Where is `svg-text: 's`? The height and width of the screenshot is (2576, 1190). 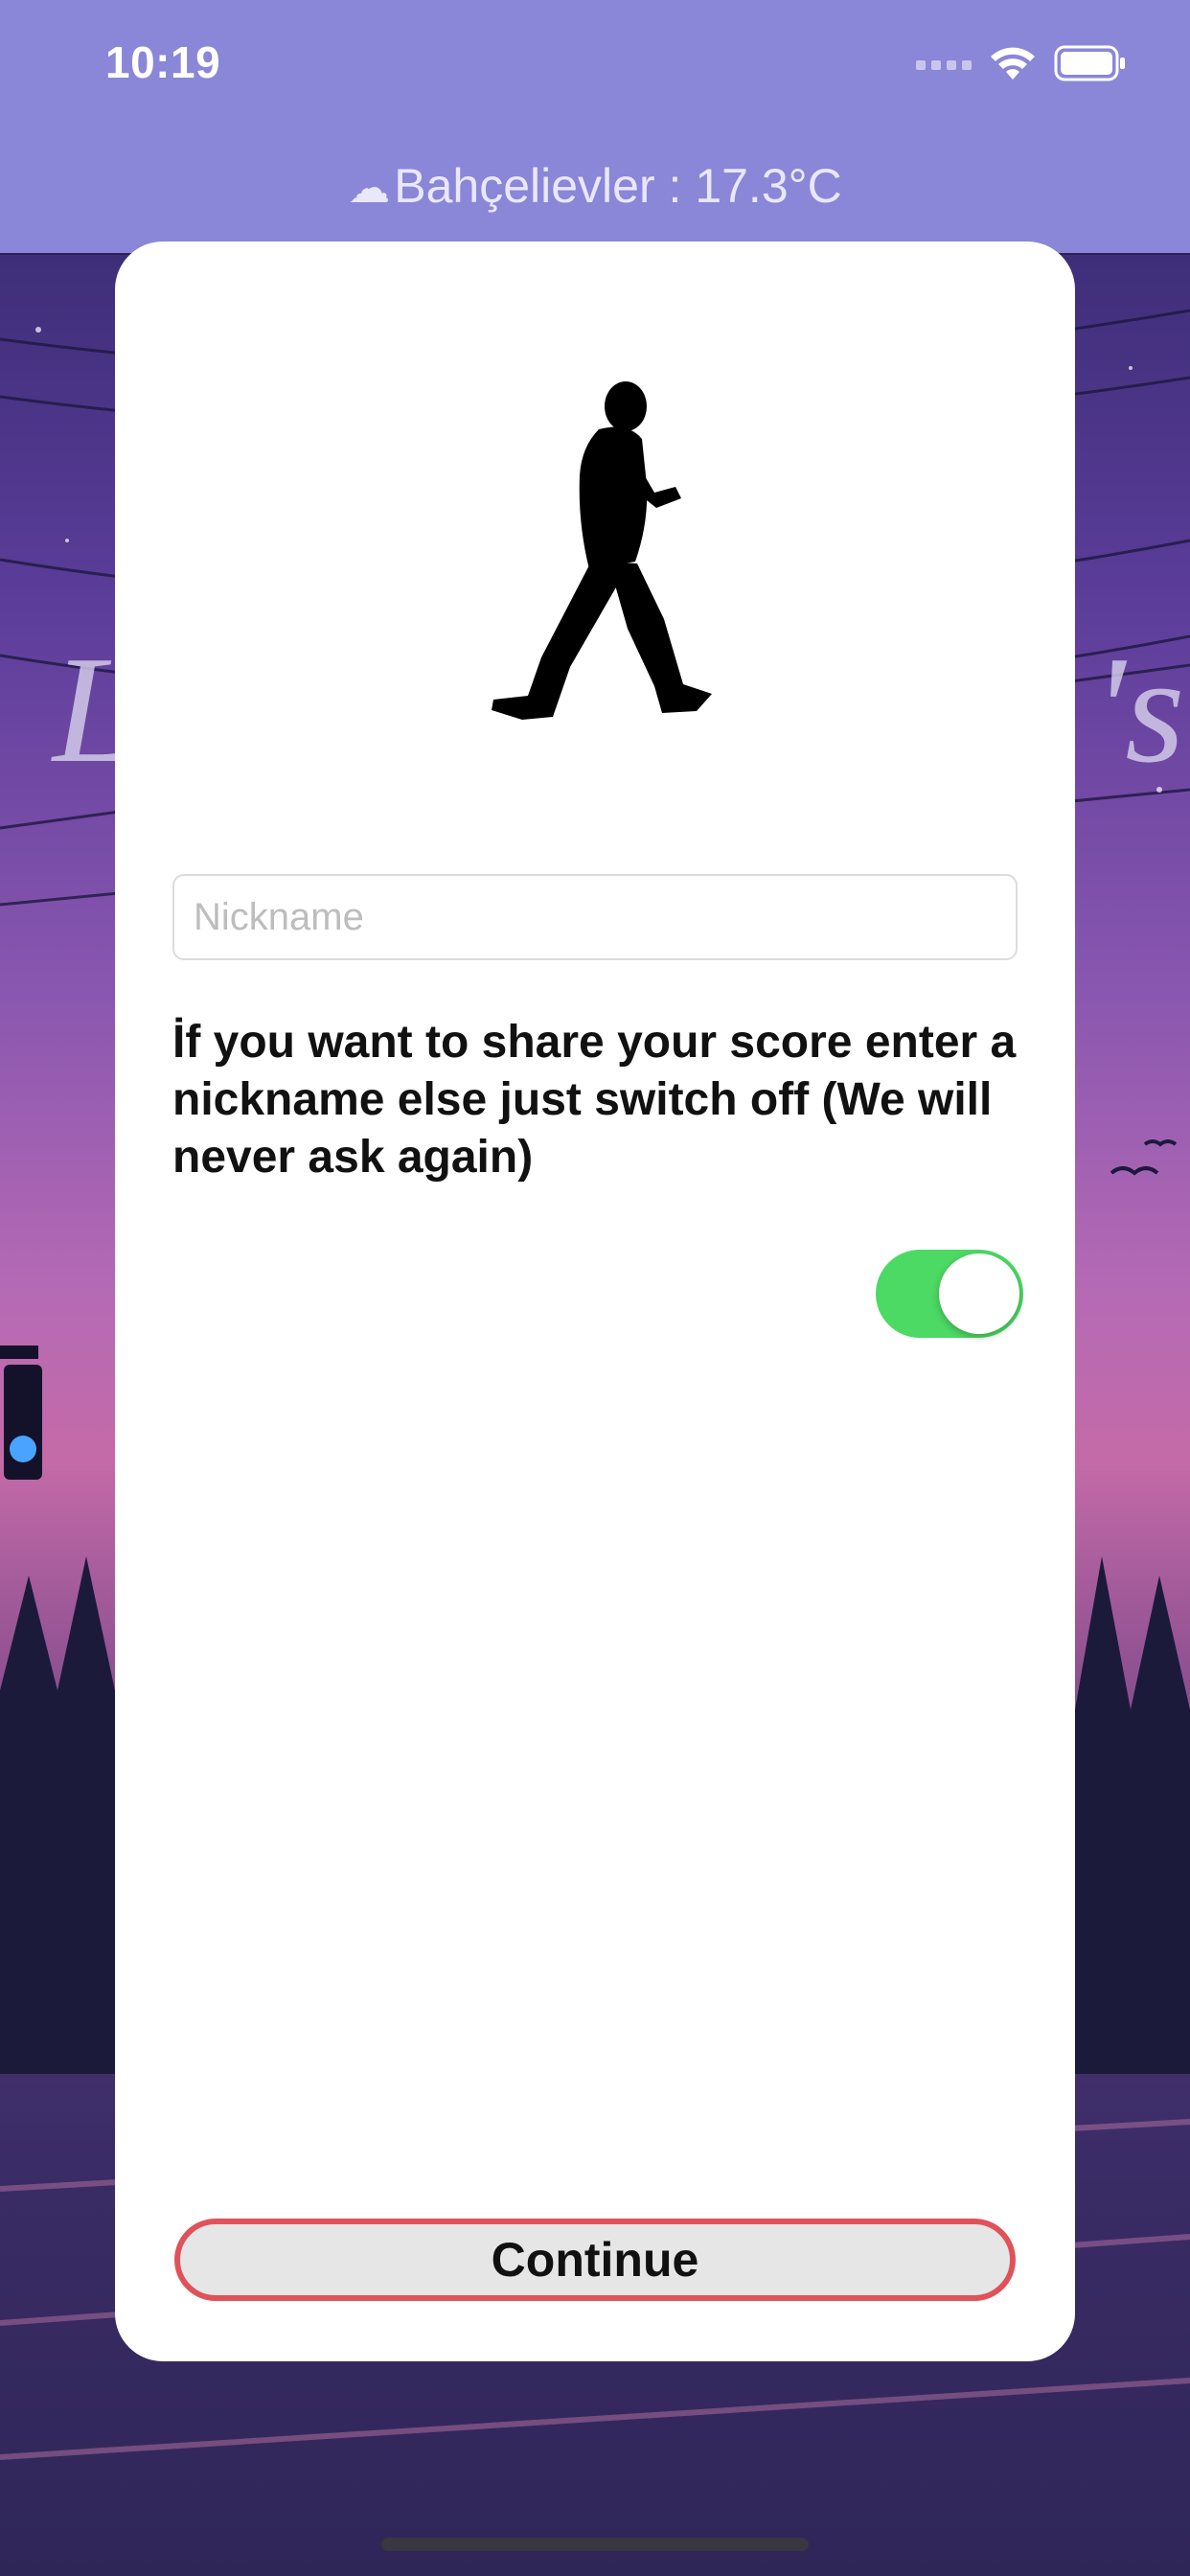
svg-text: 's is located at coordinates (1138, 709).